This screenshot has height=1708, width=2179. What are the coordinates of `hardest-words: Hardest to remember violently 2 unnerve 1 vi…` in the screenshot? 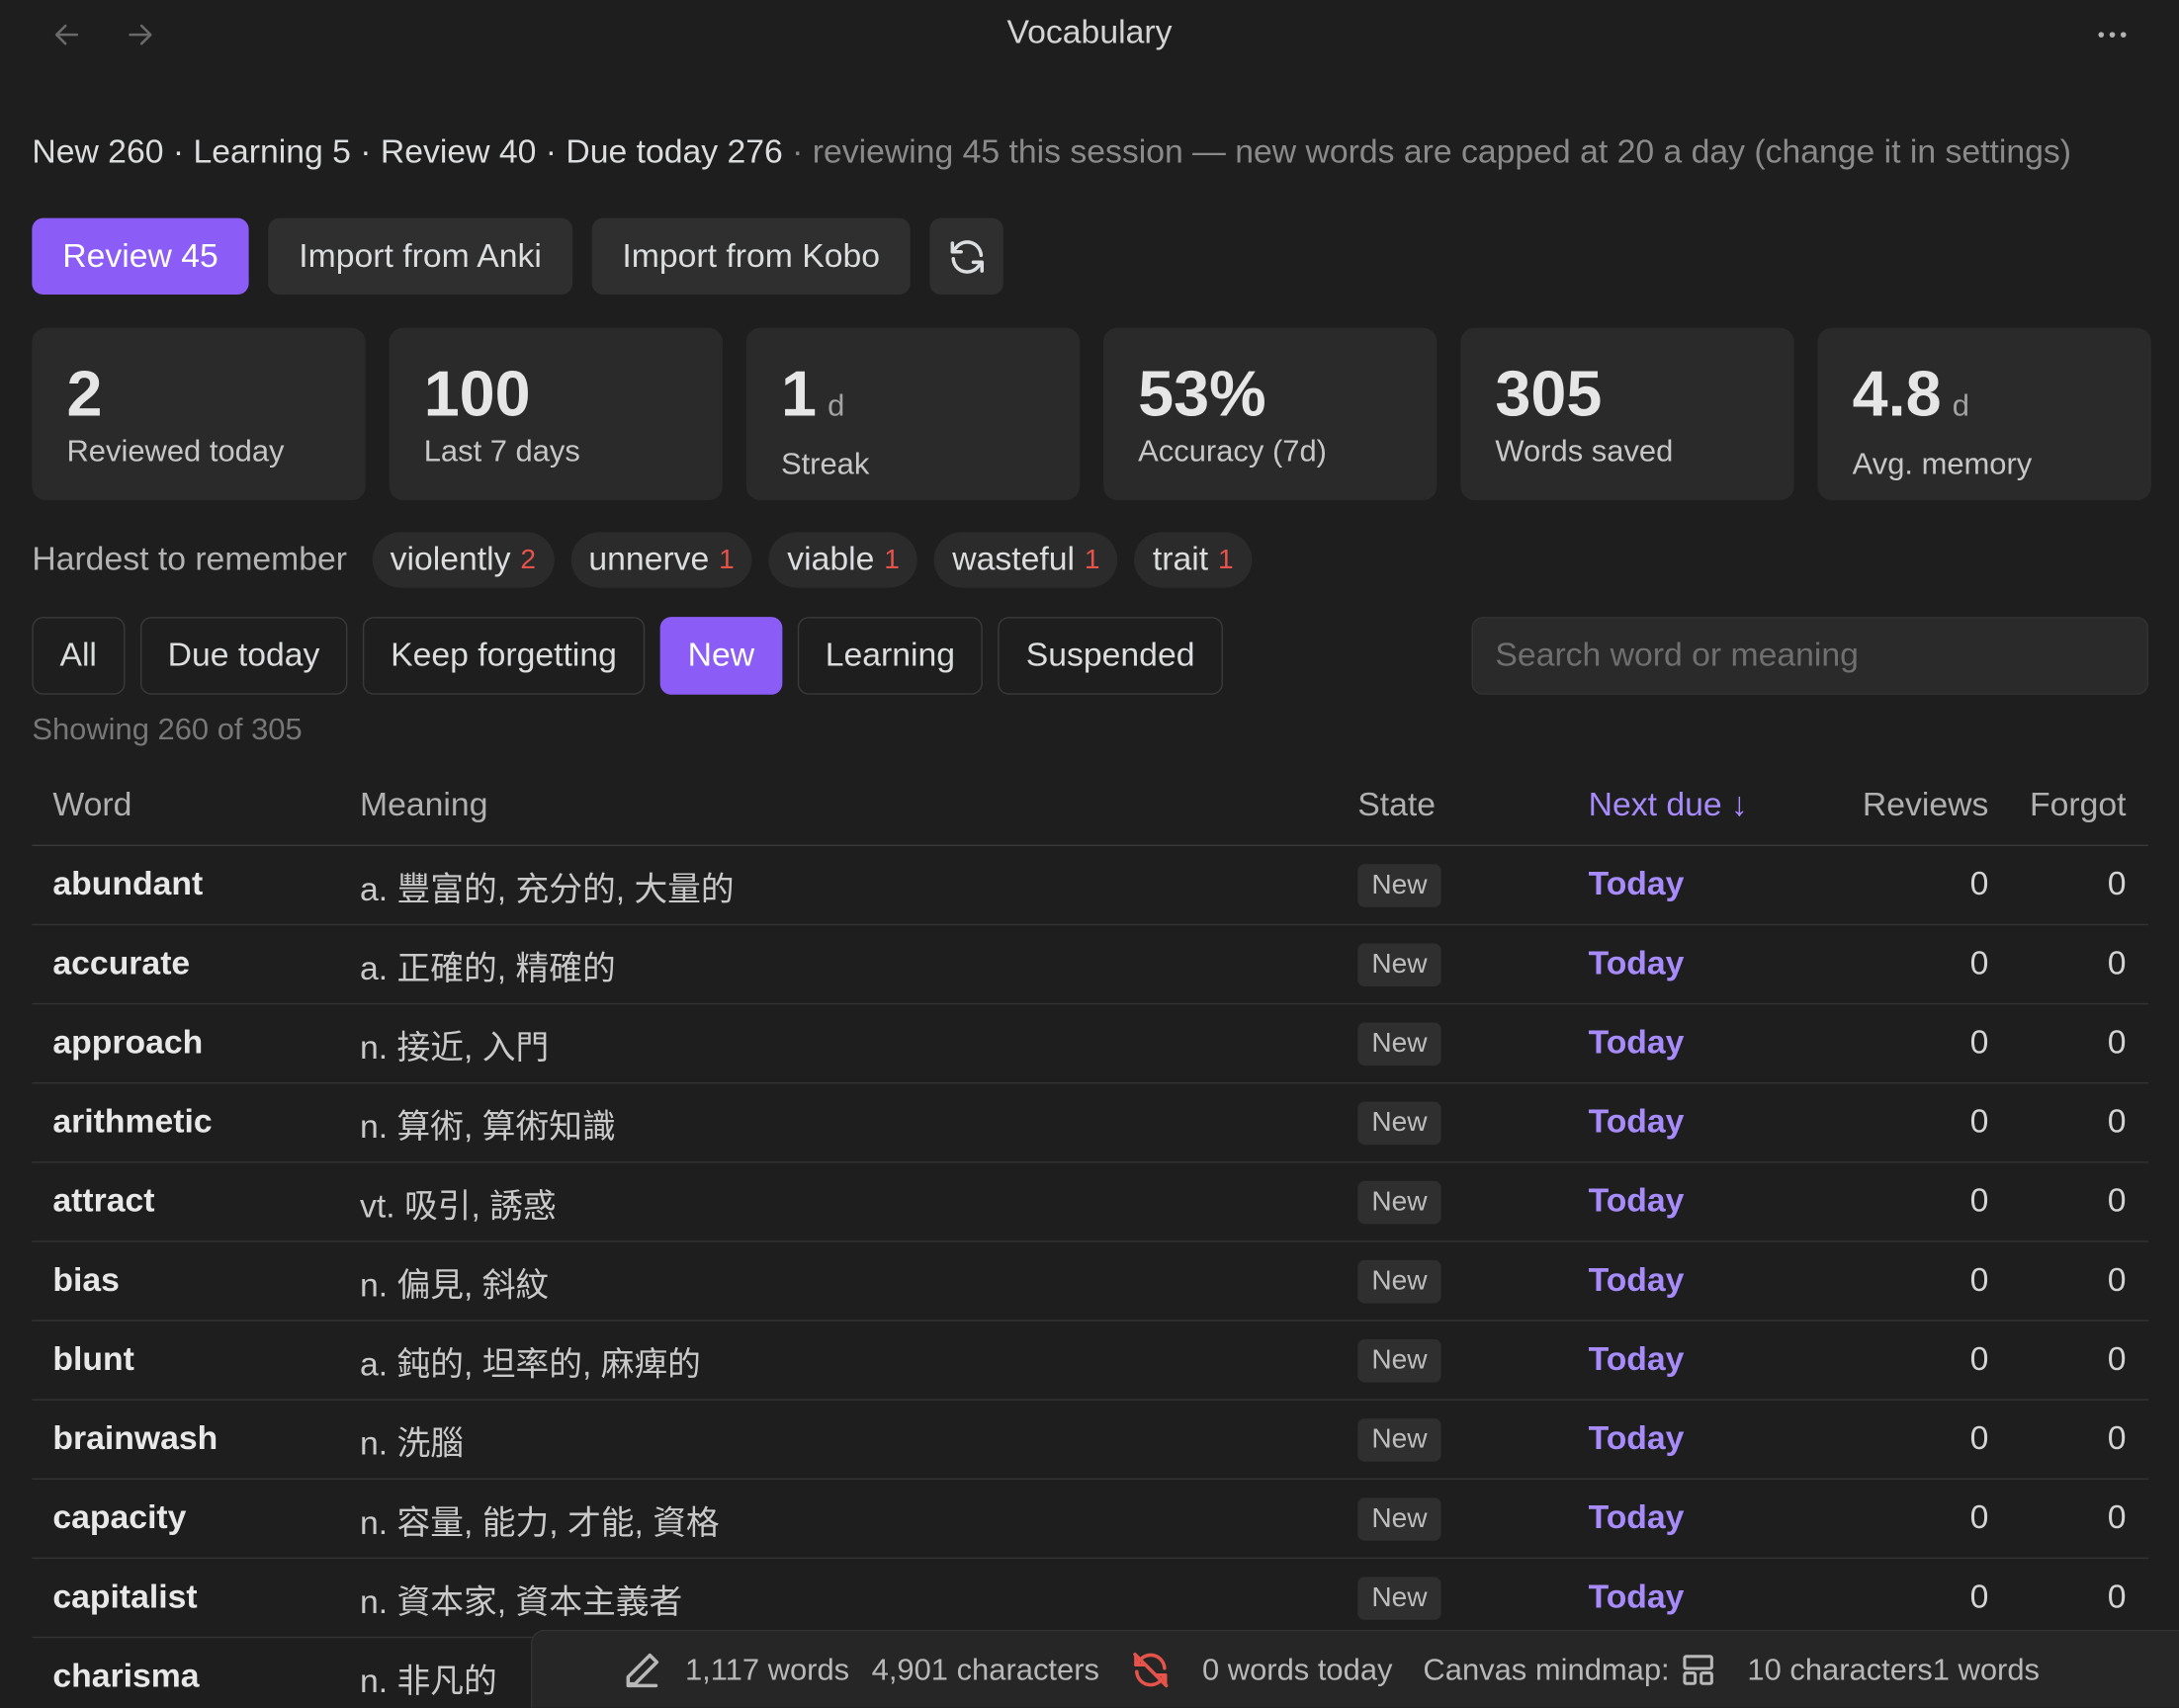 It's located at (642, 560).